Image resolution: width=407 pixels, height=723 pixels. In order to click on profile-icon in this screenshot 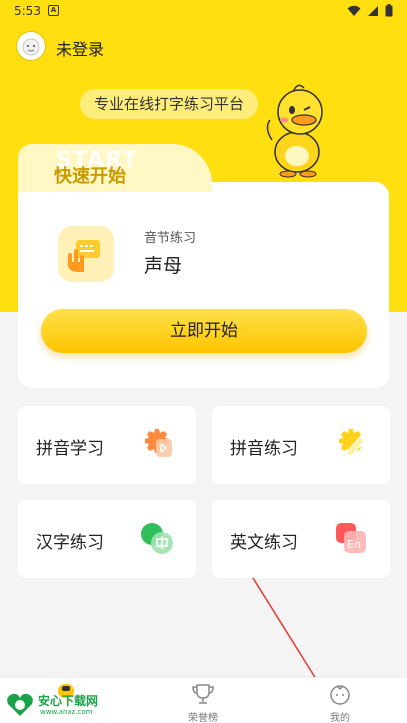, I will do `click(340, 695)`.